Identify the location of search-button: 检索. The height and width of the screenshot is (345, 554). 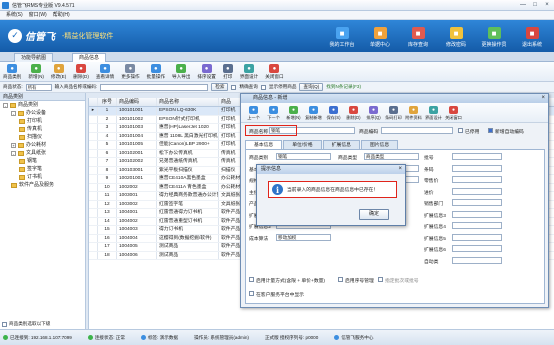
(220, 87).